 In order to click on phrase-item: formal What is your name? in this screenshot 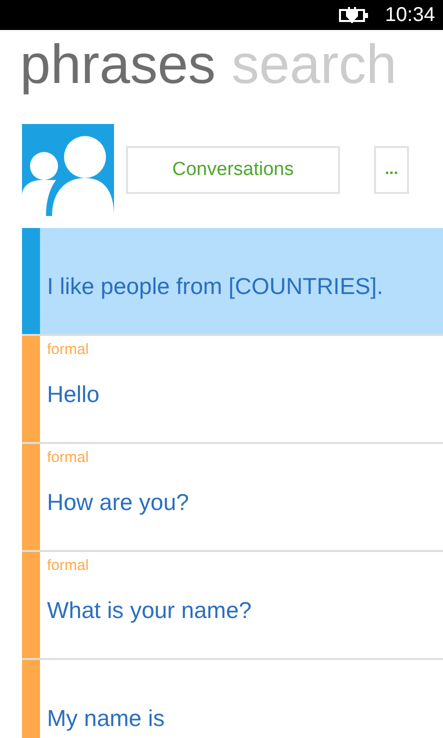, I will do `click(232, 606)`.